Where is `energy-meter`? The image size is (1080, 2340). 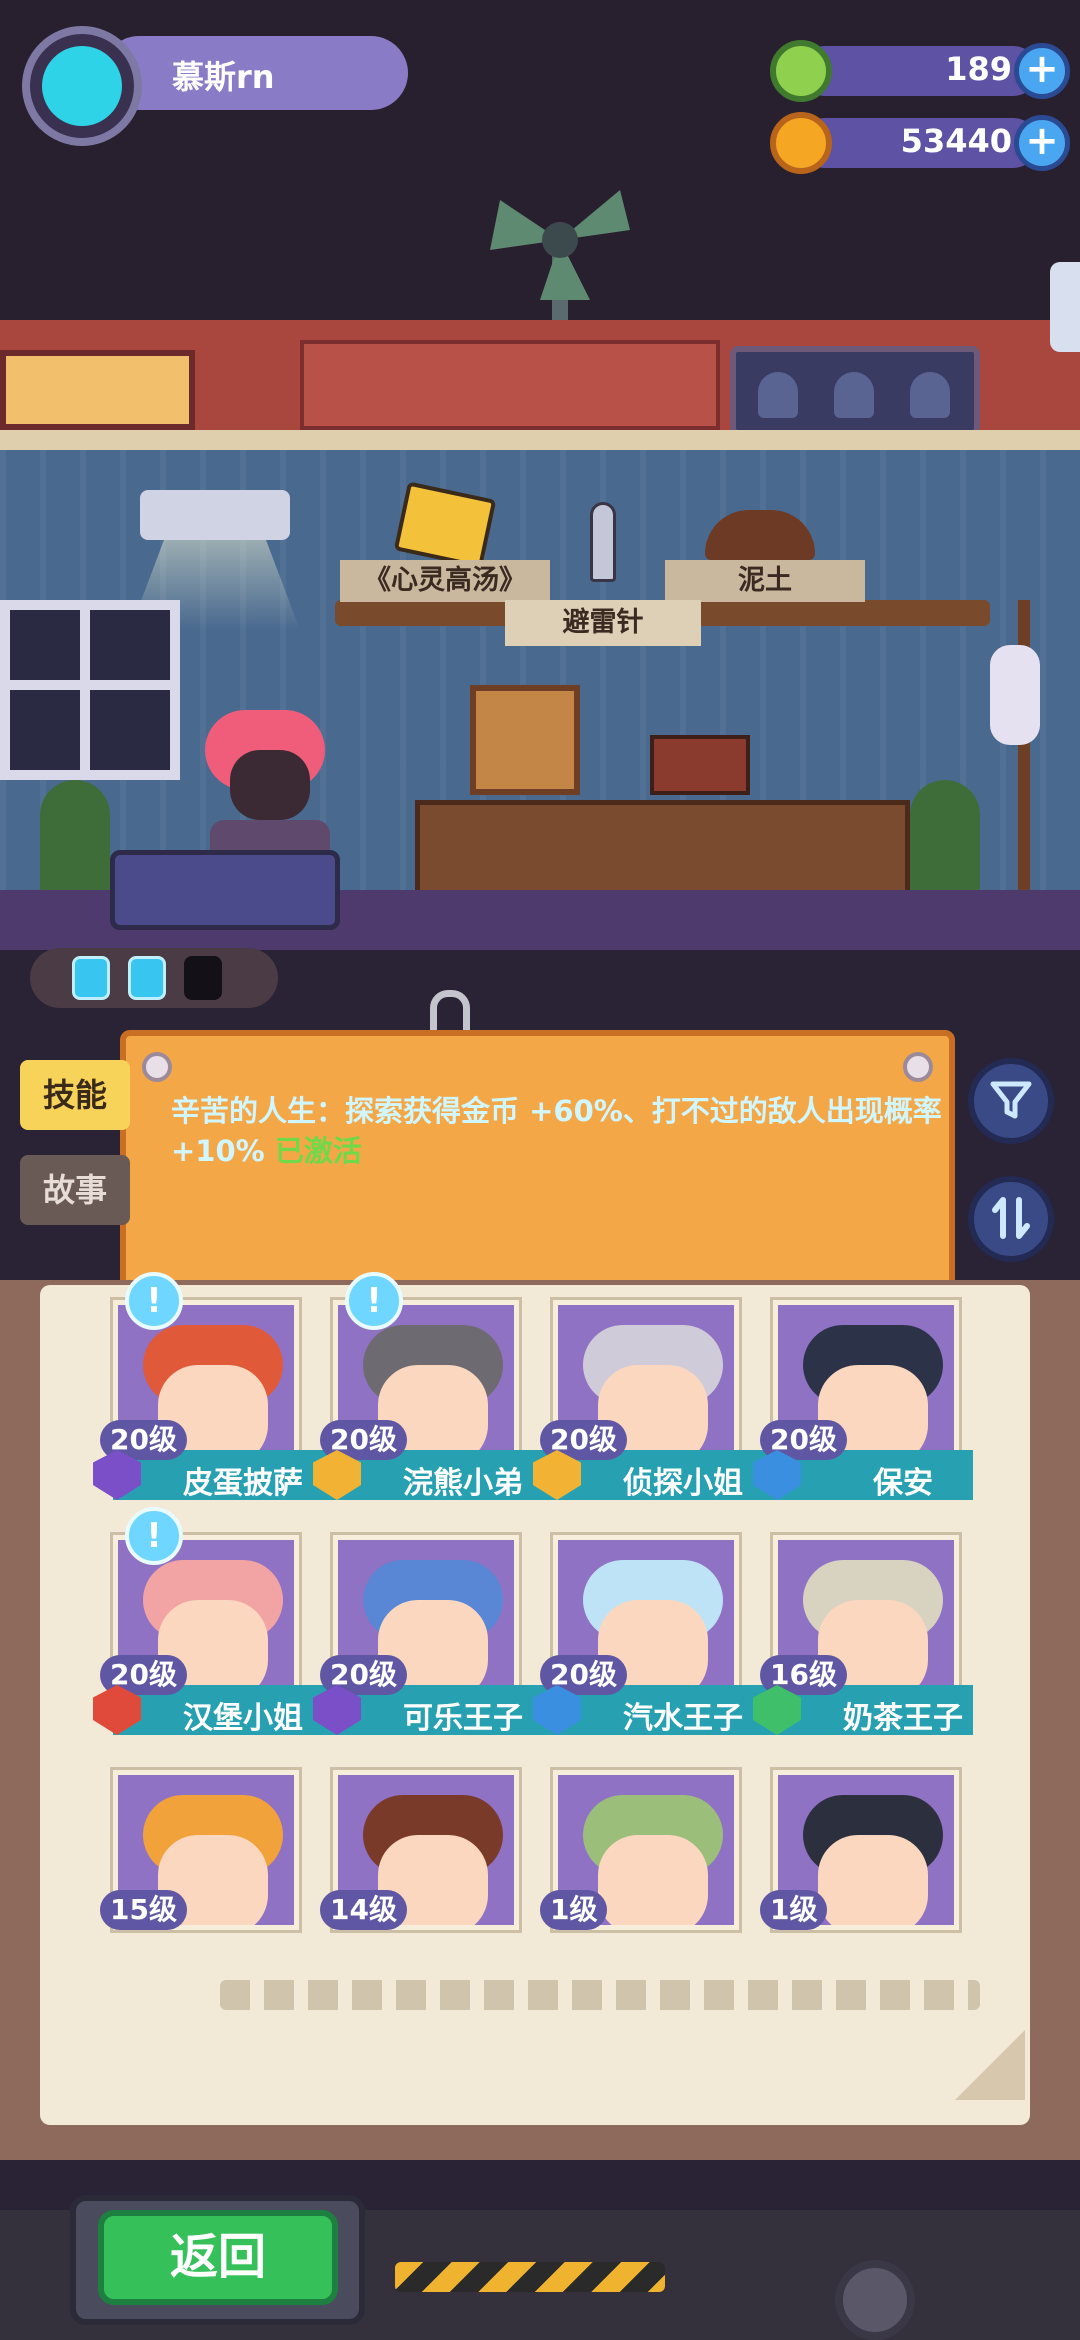 energy-meter is located at coordinates (154, 978).